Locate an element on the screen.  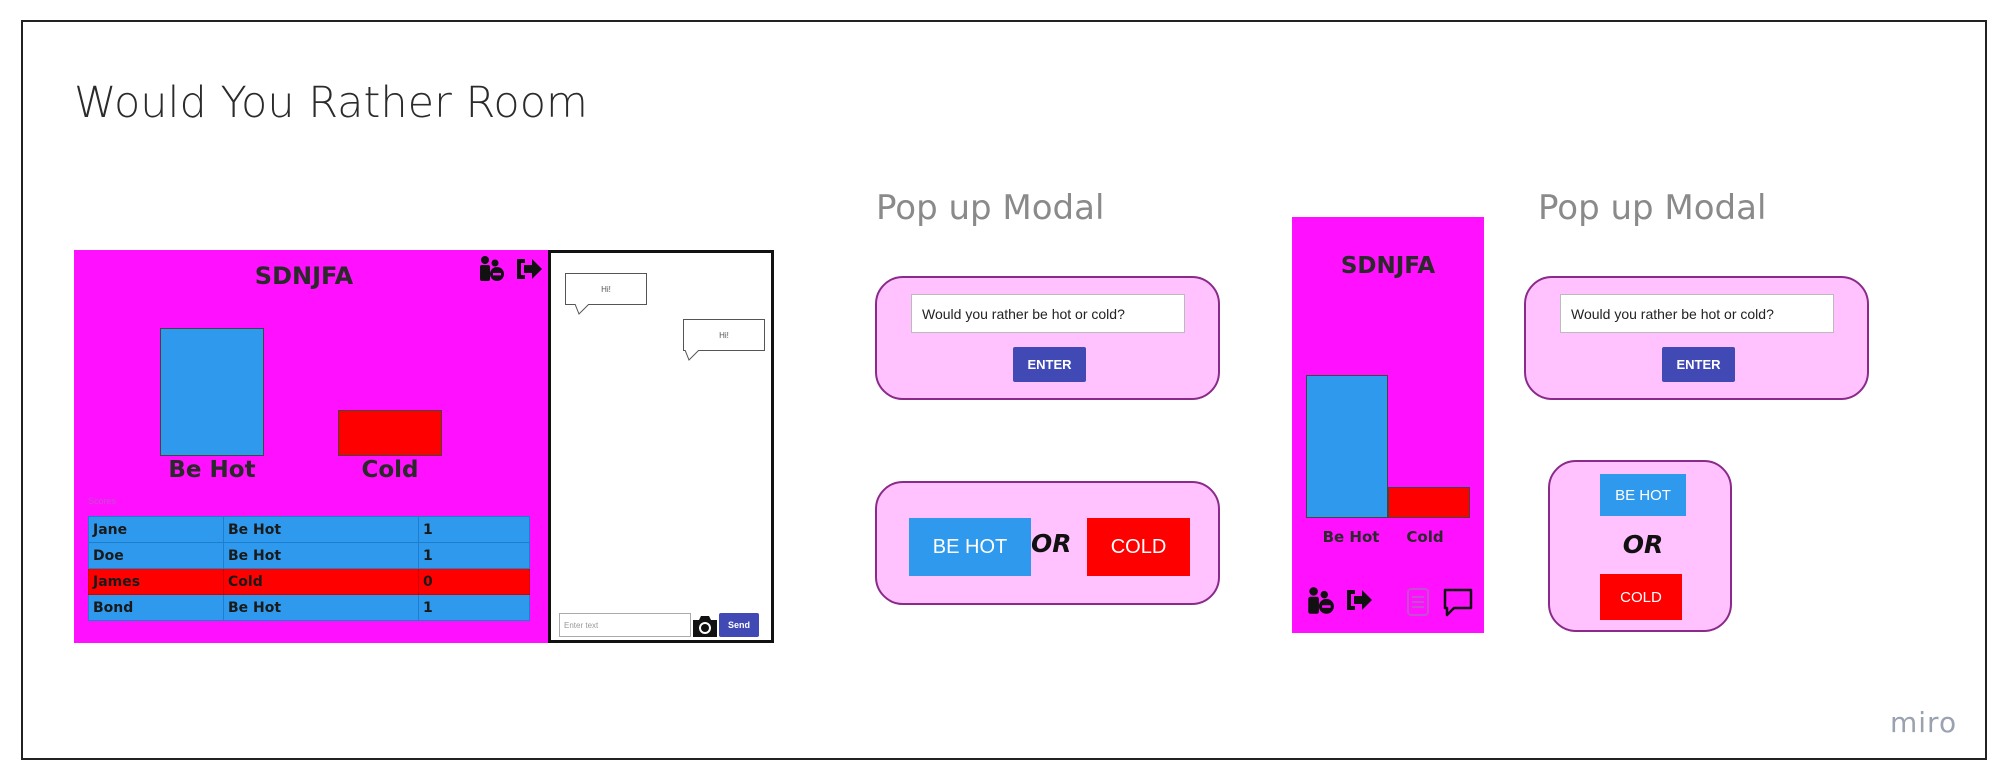
question-modal-right: Would you rather be hot or cold? ENTER is located at coordinates (1696, 338).